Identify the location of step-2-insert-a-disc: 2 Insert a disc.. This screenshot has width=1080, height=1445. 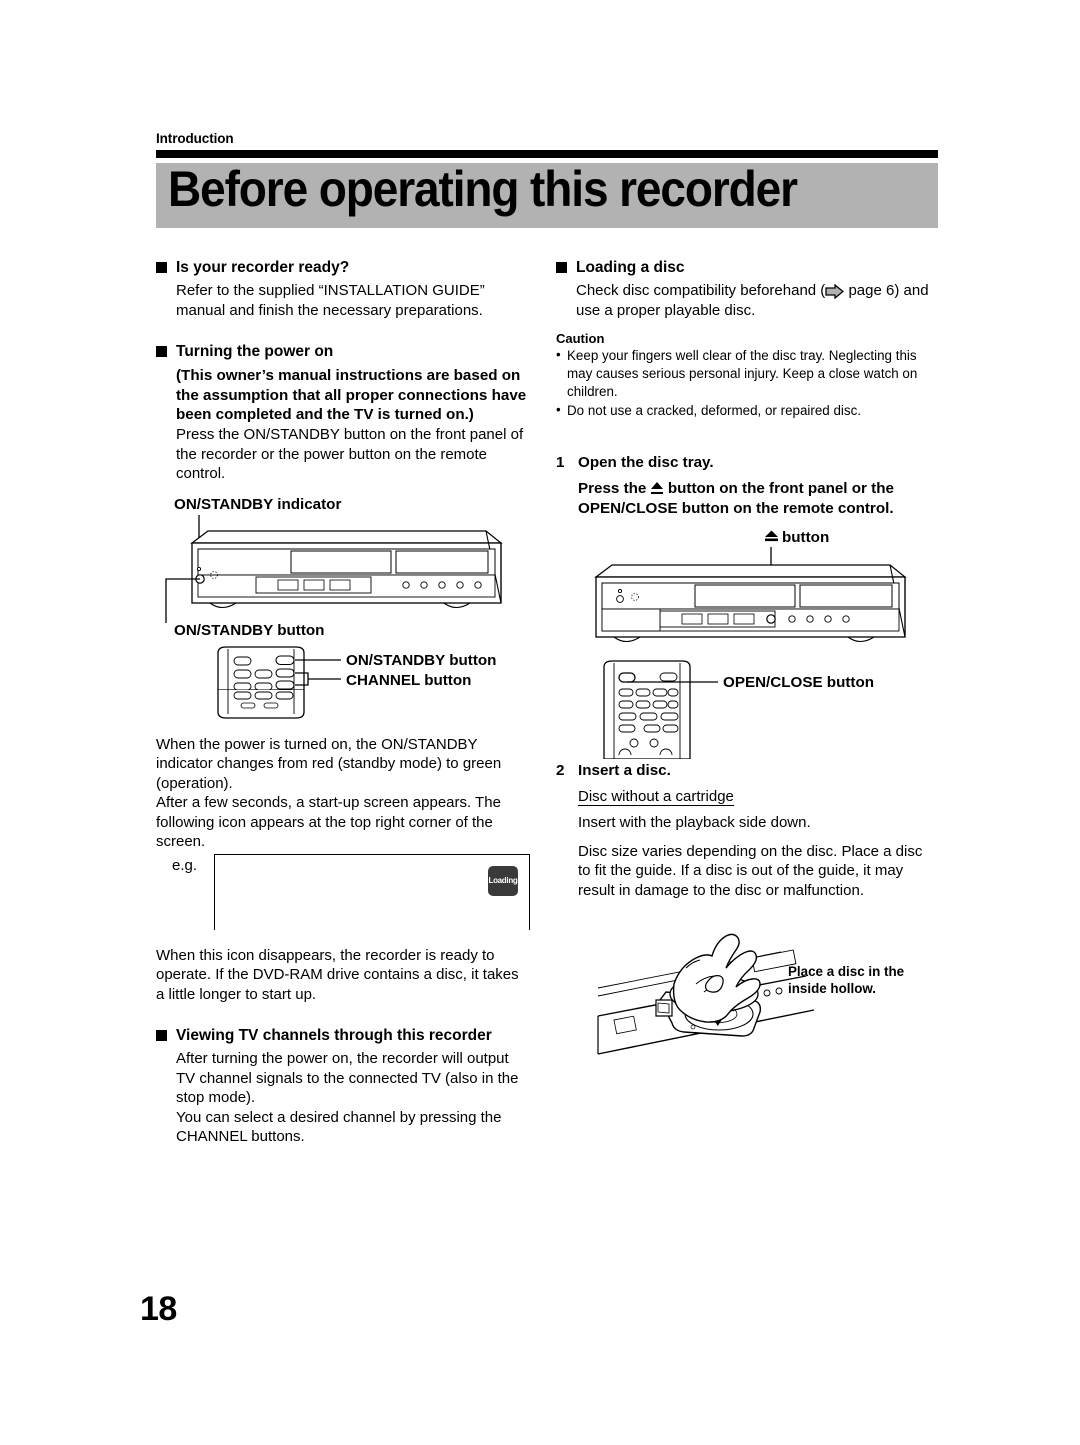
(747, 771).